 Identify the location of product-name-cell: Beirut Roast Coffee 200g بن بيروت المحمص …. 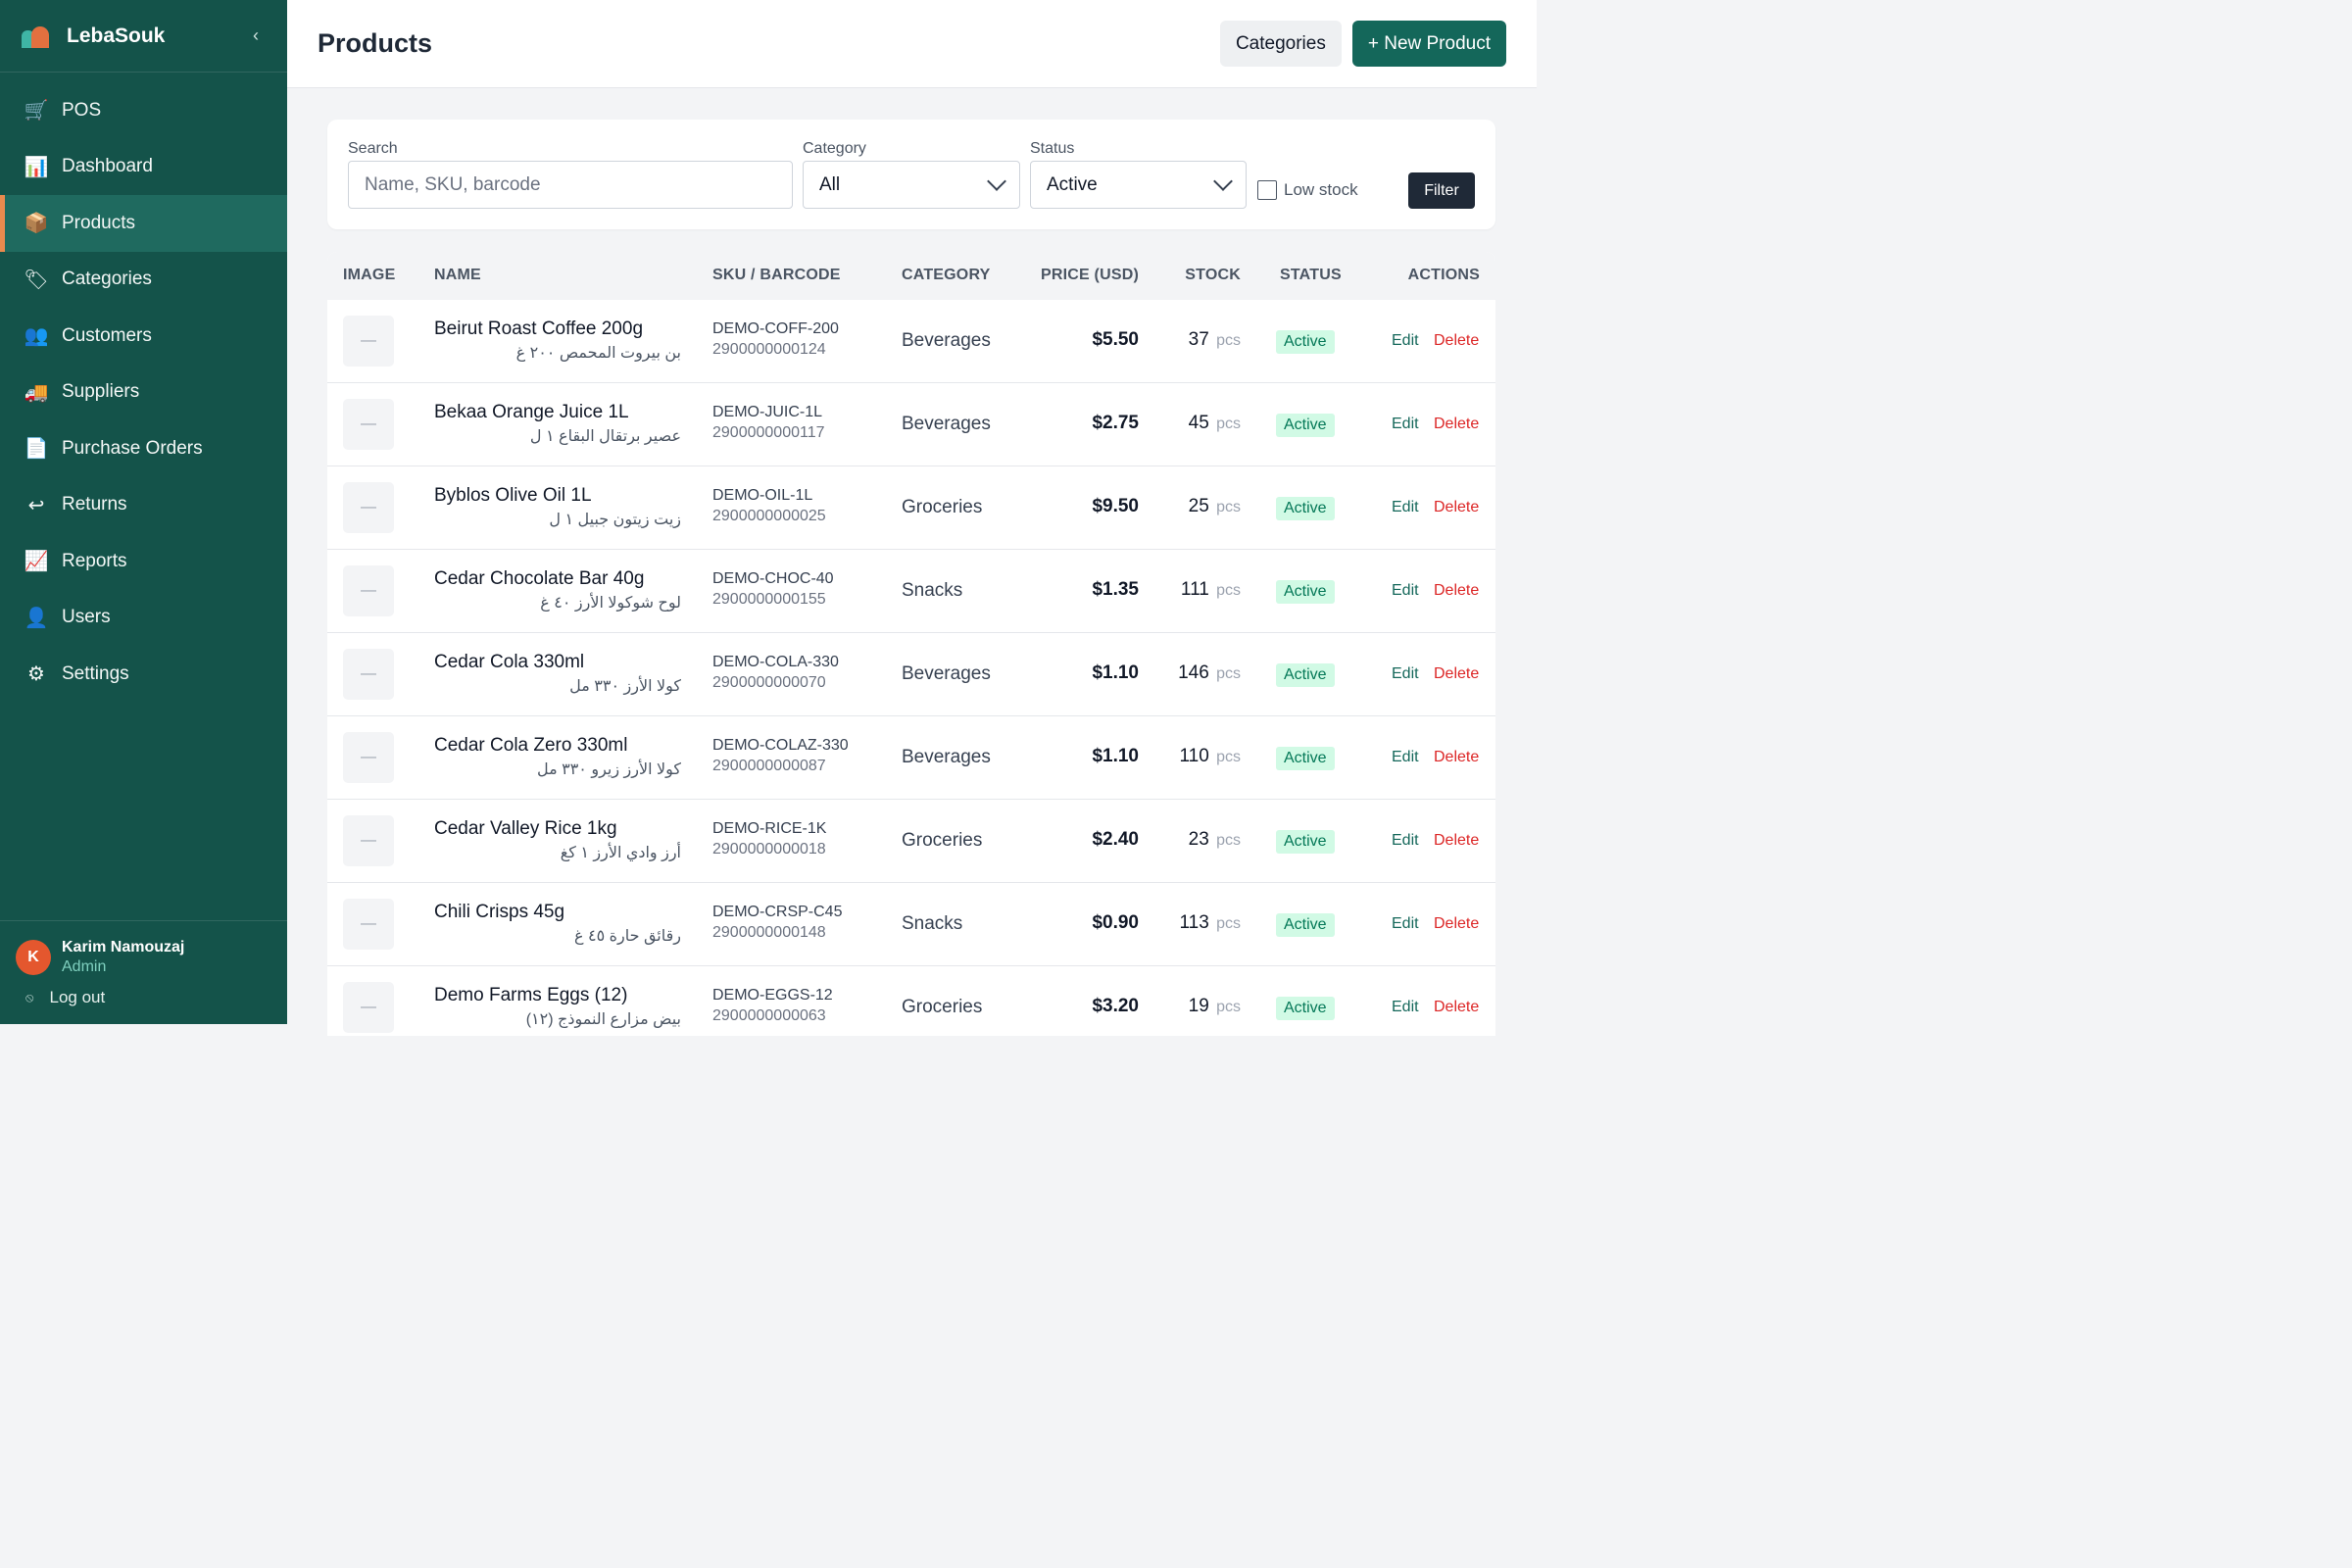
(557, 340).